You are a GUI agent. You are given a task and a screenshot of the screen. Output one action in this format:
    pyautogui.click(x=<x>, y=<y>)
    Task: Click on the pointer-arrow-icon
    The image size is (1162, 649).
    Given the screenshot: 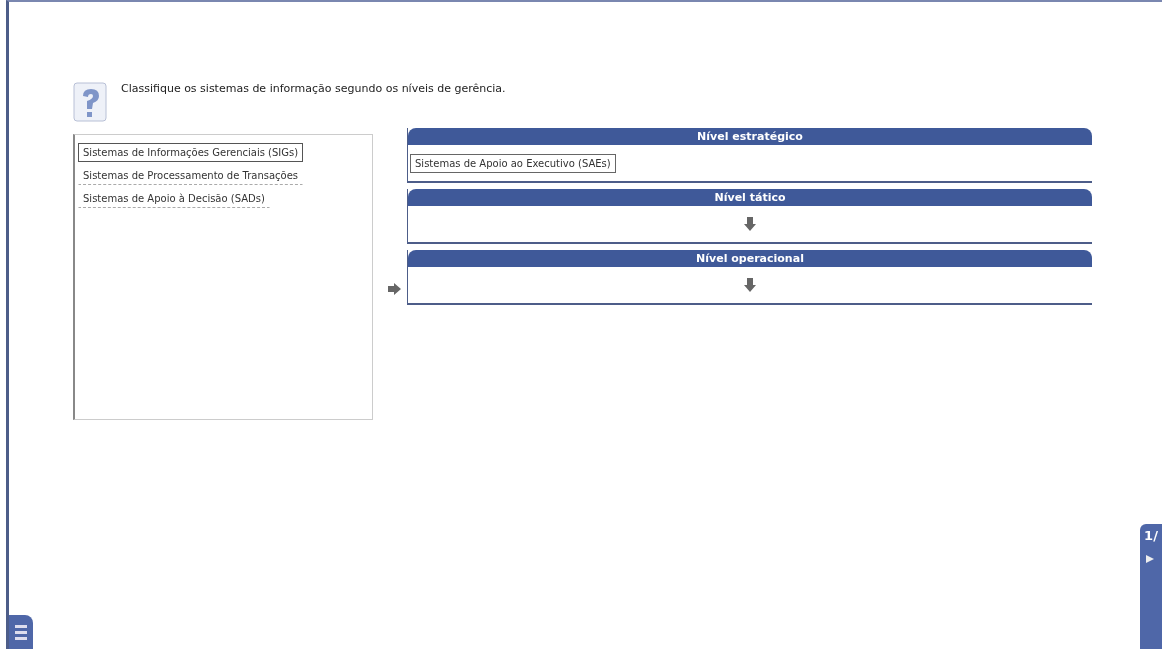 What is the action you would take?
    pyautogui.click(x=394, y=288)
    